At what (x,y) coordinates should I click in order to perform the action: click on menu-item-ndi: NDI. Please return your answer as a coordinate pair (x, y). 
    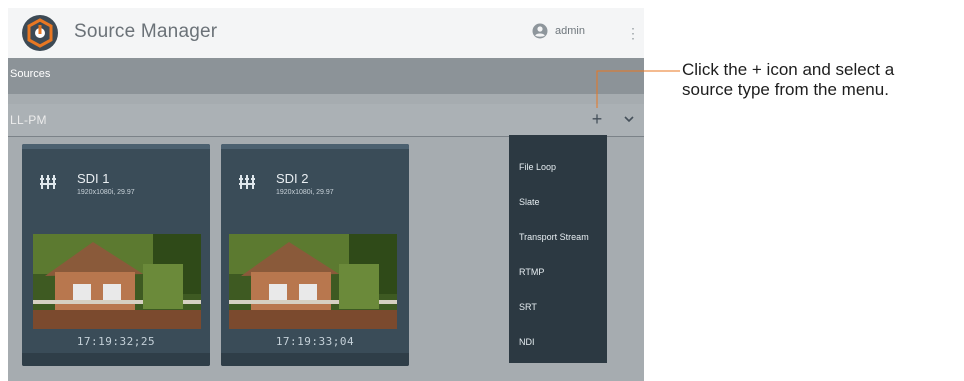
    Looking at the image, I should click on (527, 342).